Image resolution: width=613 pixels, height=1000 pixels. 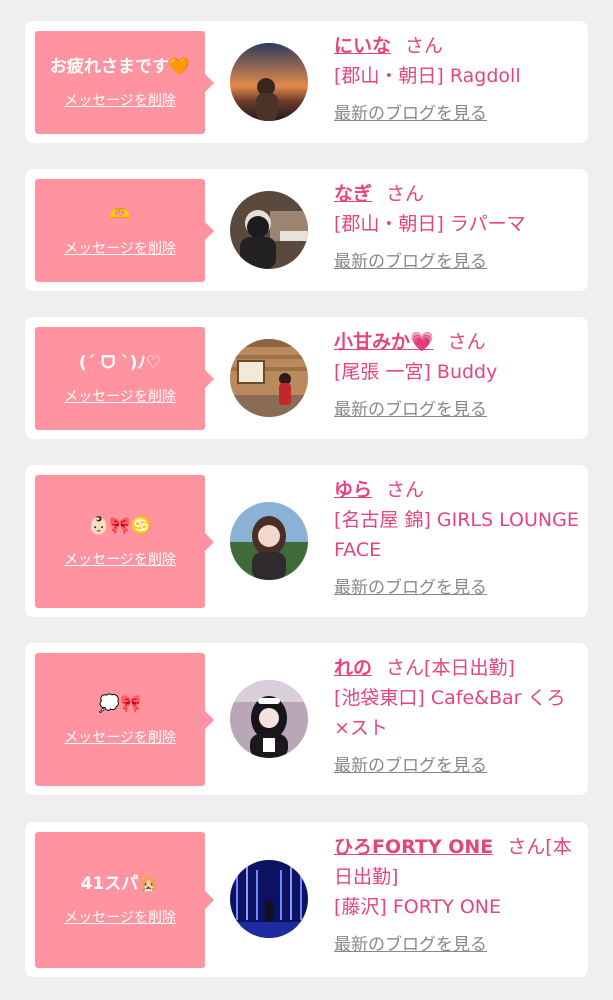 I want to click on cast-name-link: なぎ, so click(x=353, y=194).